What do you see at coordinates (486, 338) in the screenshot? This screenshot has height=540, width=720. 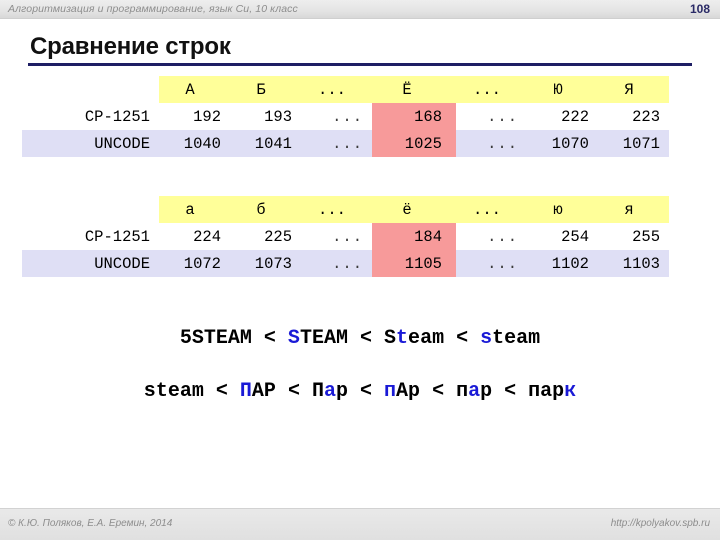 I see `comparison-accent-char: s` at bounding box center [486, 338].